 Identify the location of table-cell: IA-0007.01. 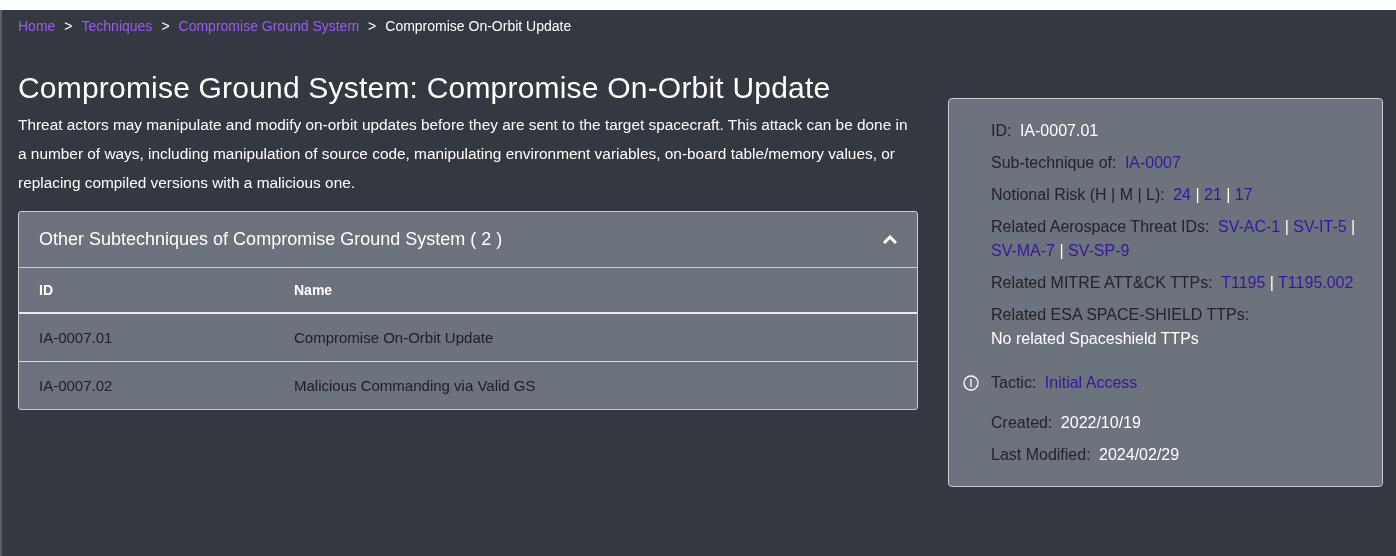
(146, 337).